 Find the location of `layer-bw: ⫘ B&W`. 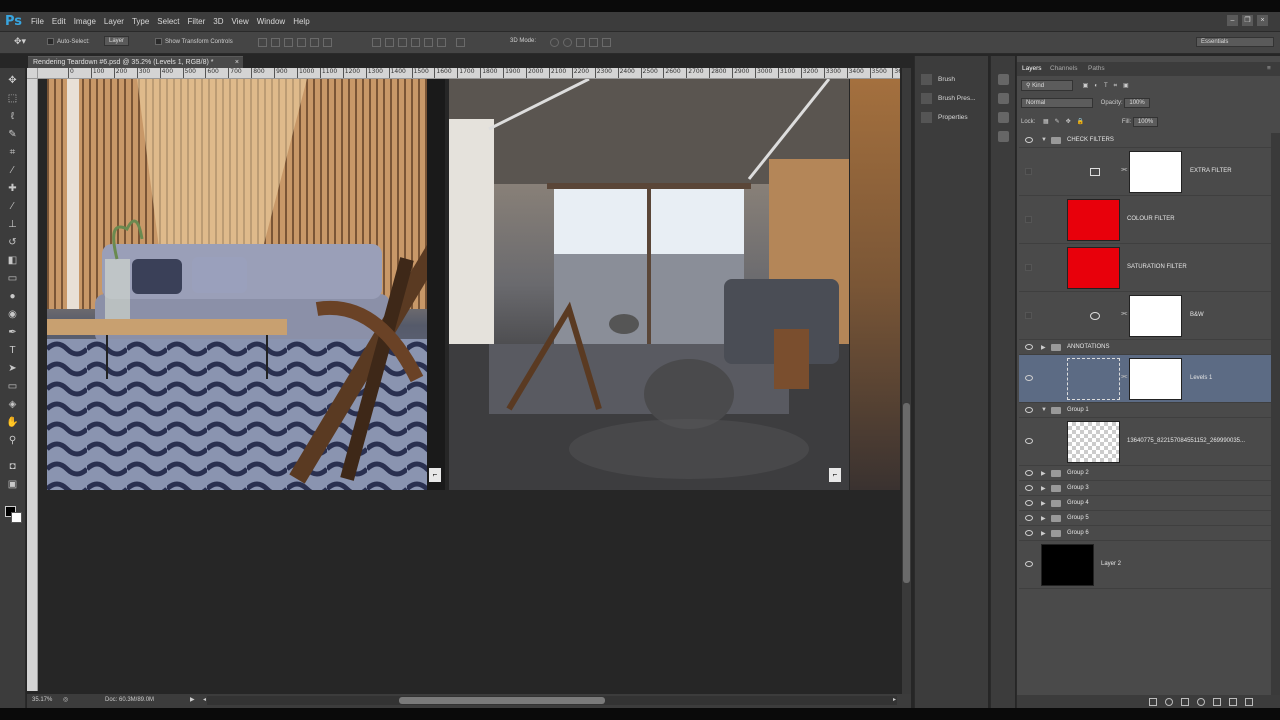

layer-bw: ⫘ B&W is located at coordinates (1145, 316).